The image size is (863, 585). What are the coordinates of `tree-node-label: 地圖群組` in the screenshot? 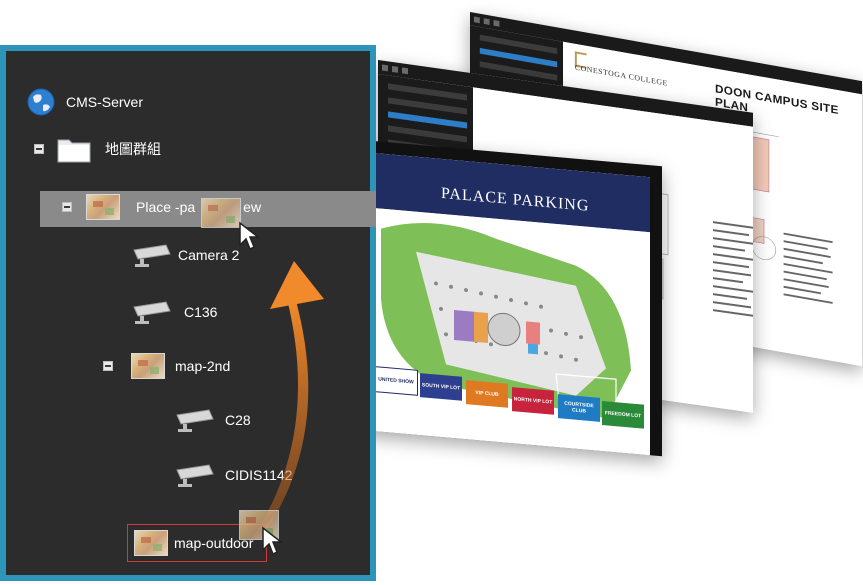 It's located at (133, 149).